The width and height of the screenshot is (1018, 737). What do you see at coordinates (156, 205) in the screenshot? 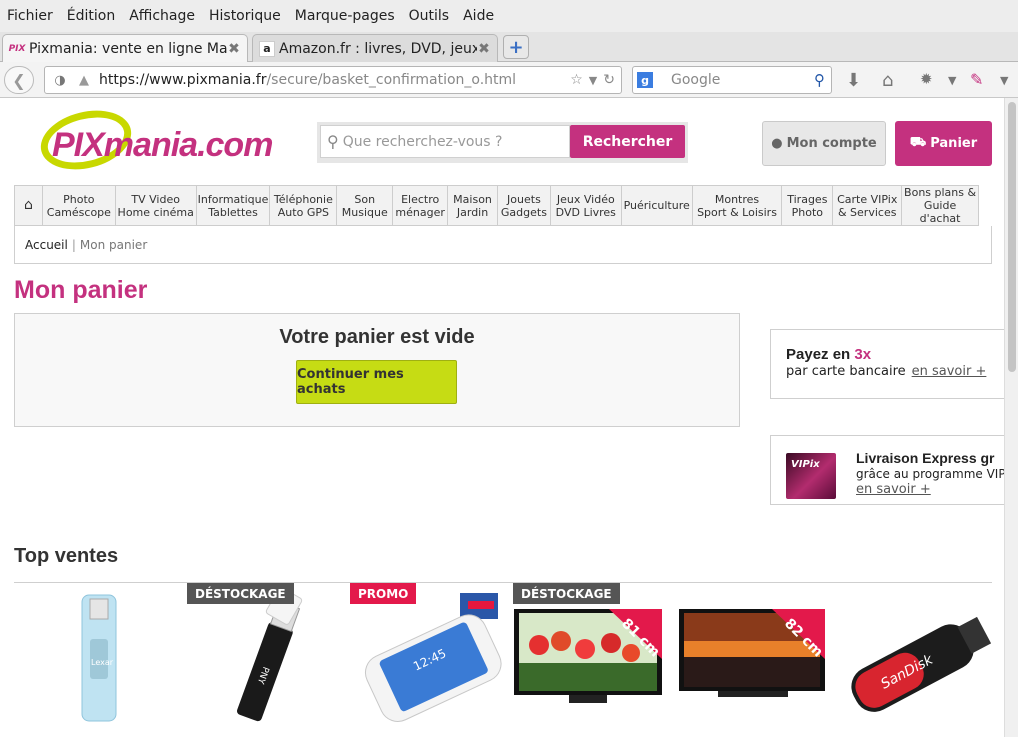
I see `nav-category: TV Video Home cinéma` at bounding box center [156, 205].